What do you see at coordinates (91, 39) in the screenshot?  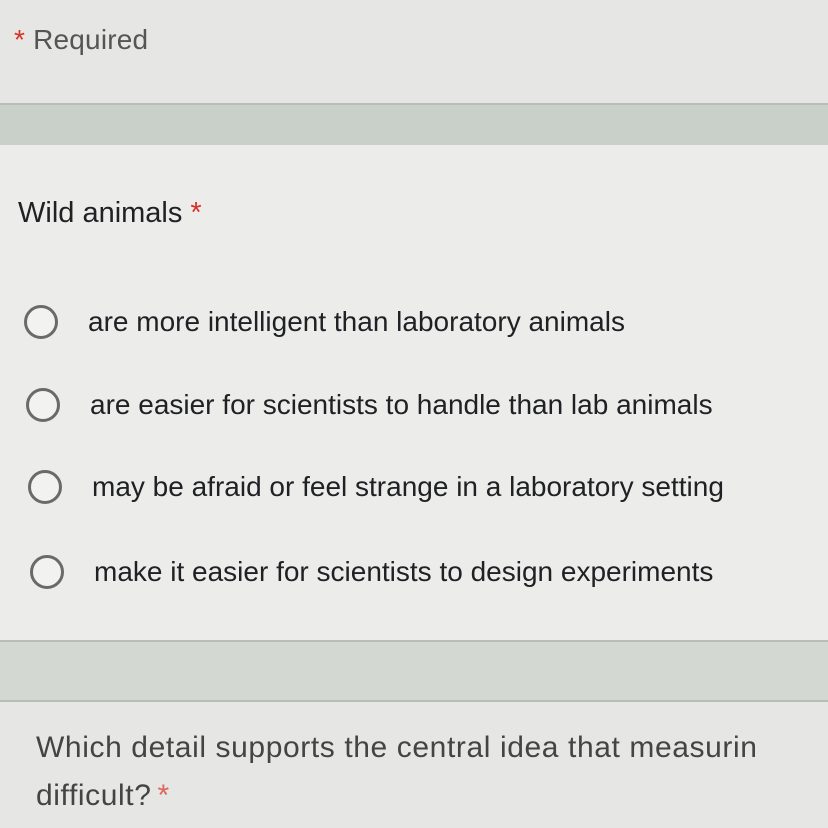 I see `required-label: Required` at bounding box center [91, 39].